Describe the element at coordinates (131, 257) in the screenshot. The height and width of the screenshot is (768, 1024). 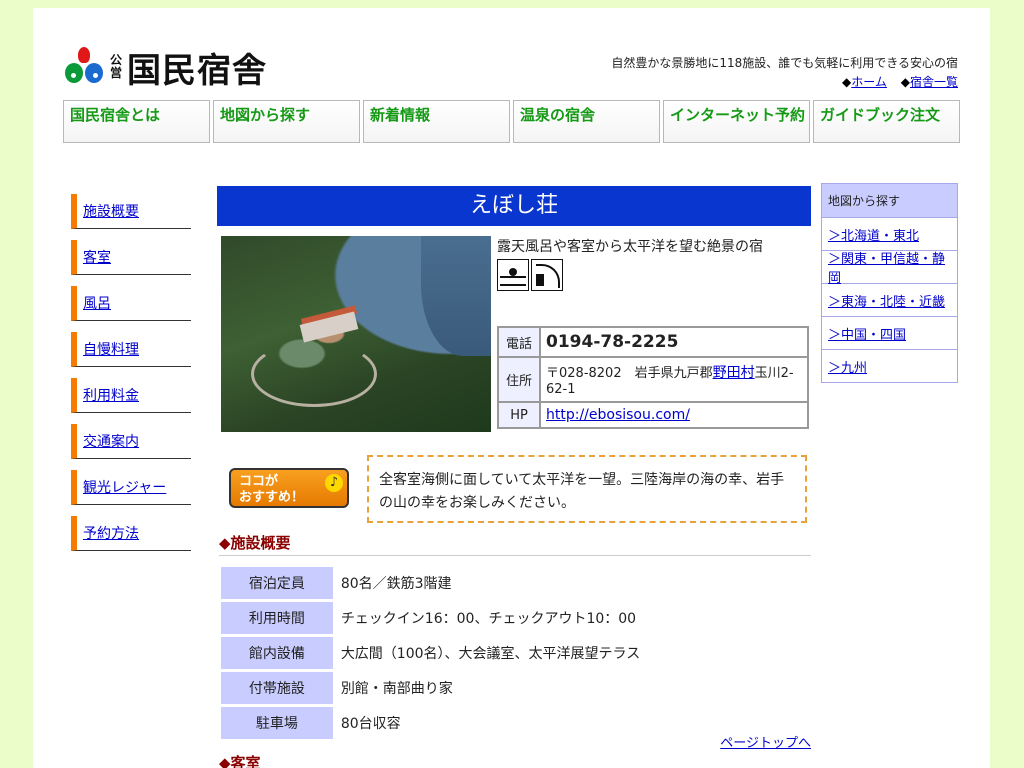
I see `sidebar-item-rooms: 客室` at that location.